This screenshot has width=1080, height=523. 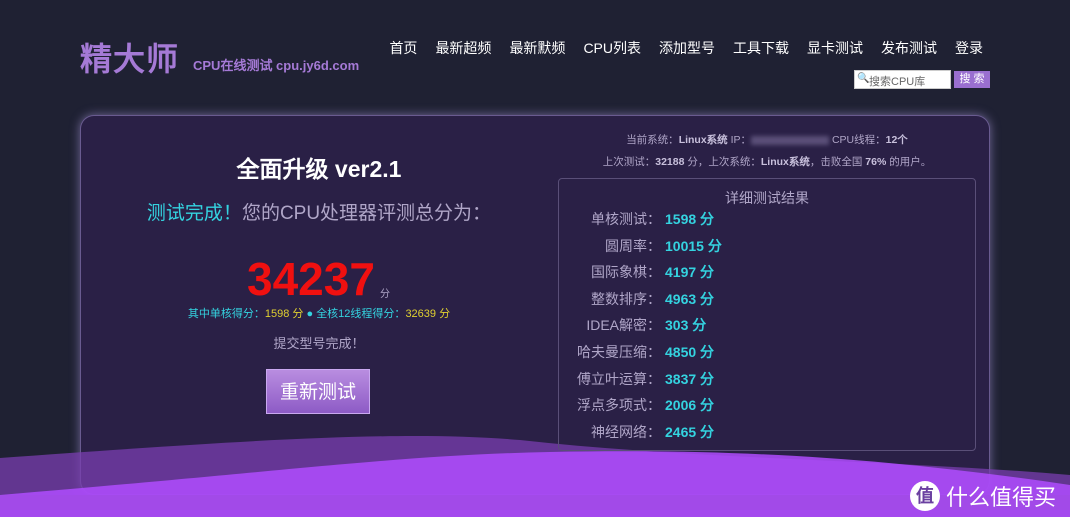 What do you see at coordinates (690, 219) in the screenshot?
I see `result-value: 1598 分` at bounding box center [690, 219].